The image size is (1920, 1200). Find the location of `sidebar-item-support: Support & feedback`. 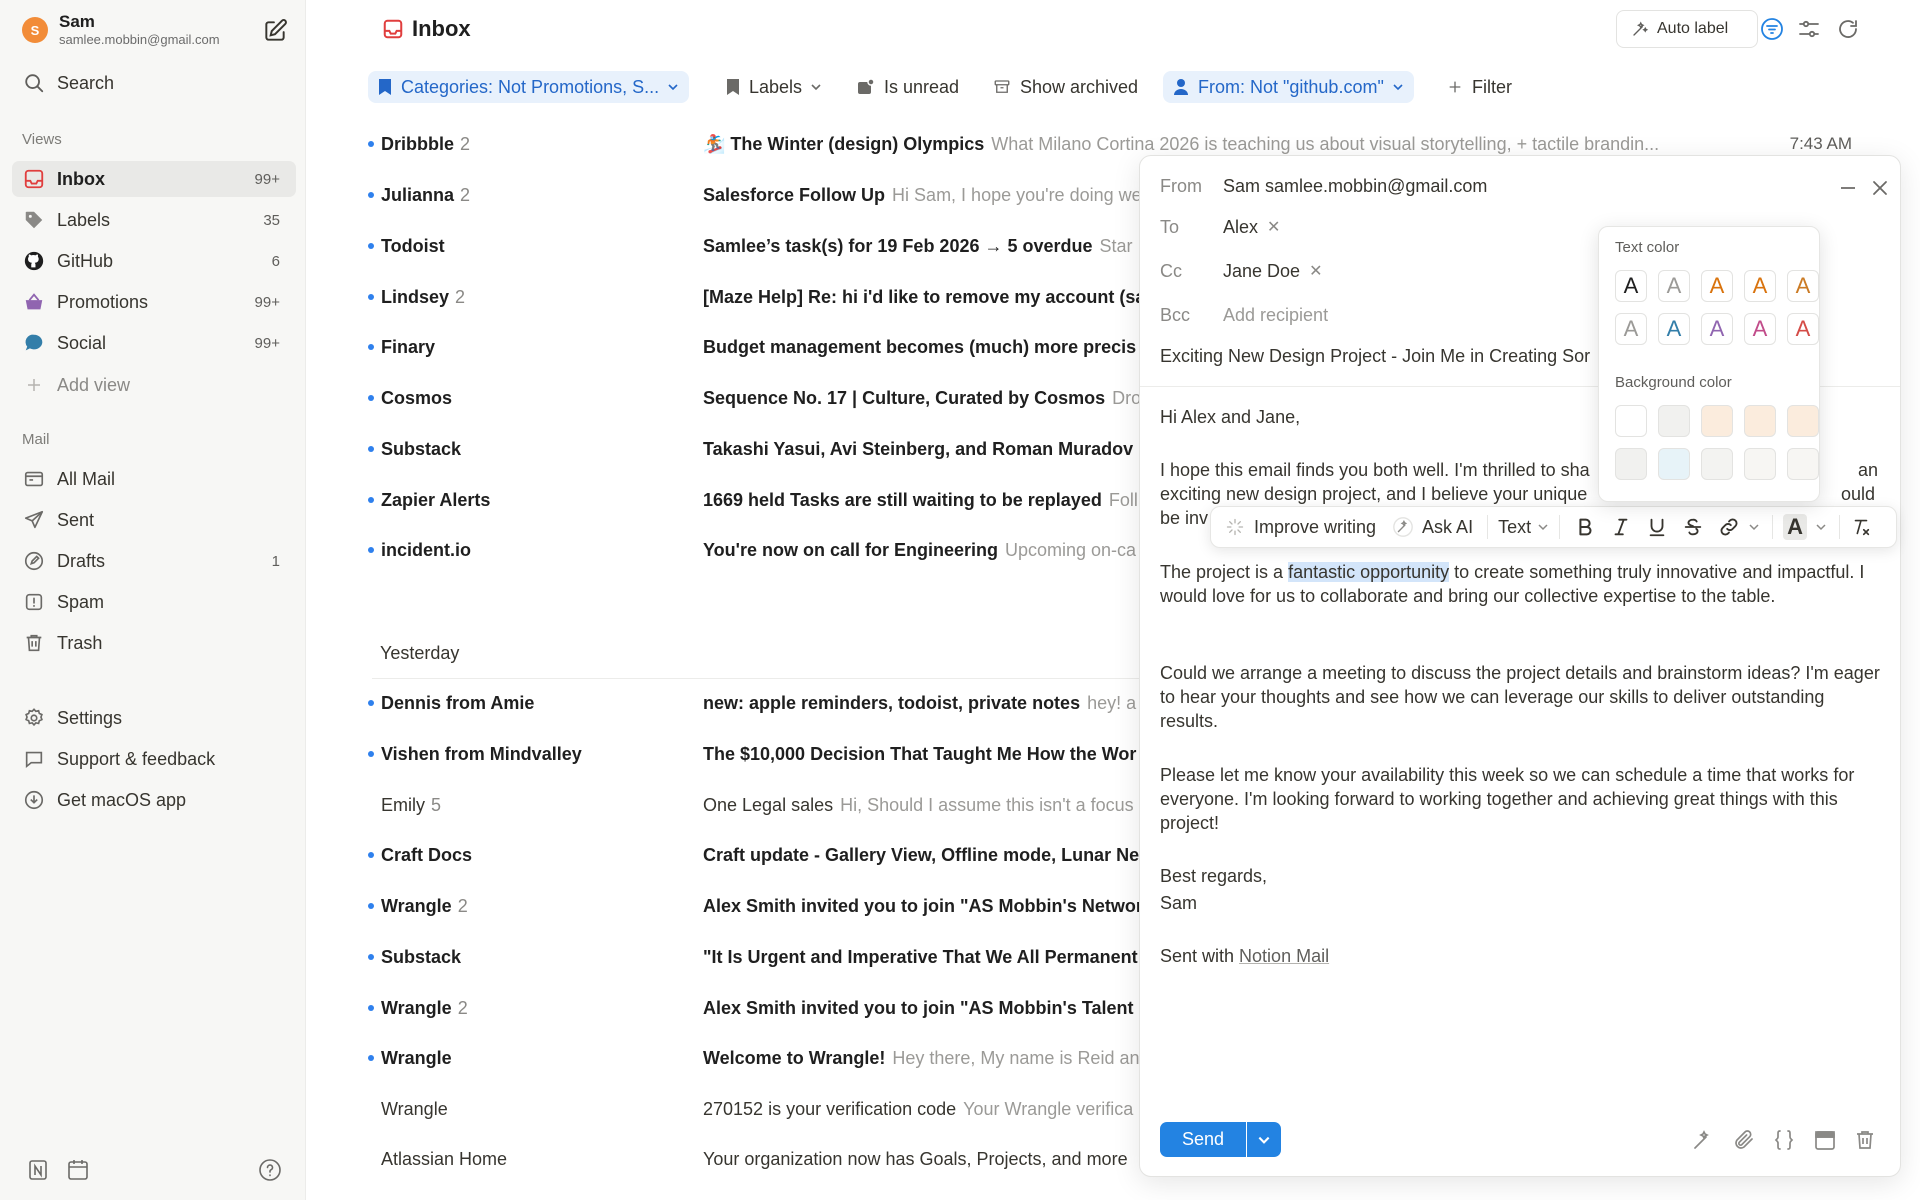

sidebar-item-support: Support & feedback is located at coordinates (154, 759).